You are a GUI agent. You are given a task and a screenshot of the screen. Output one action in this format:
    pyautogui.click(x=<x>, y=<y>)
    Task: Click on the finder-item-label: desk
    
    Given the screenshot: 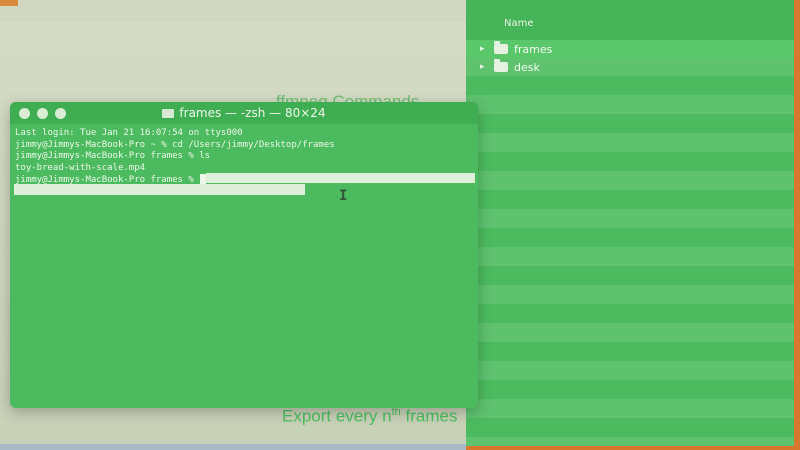 What is the action you would take?
    pyautogui.click(x=527, y=67)
    